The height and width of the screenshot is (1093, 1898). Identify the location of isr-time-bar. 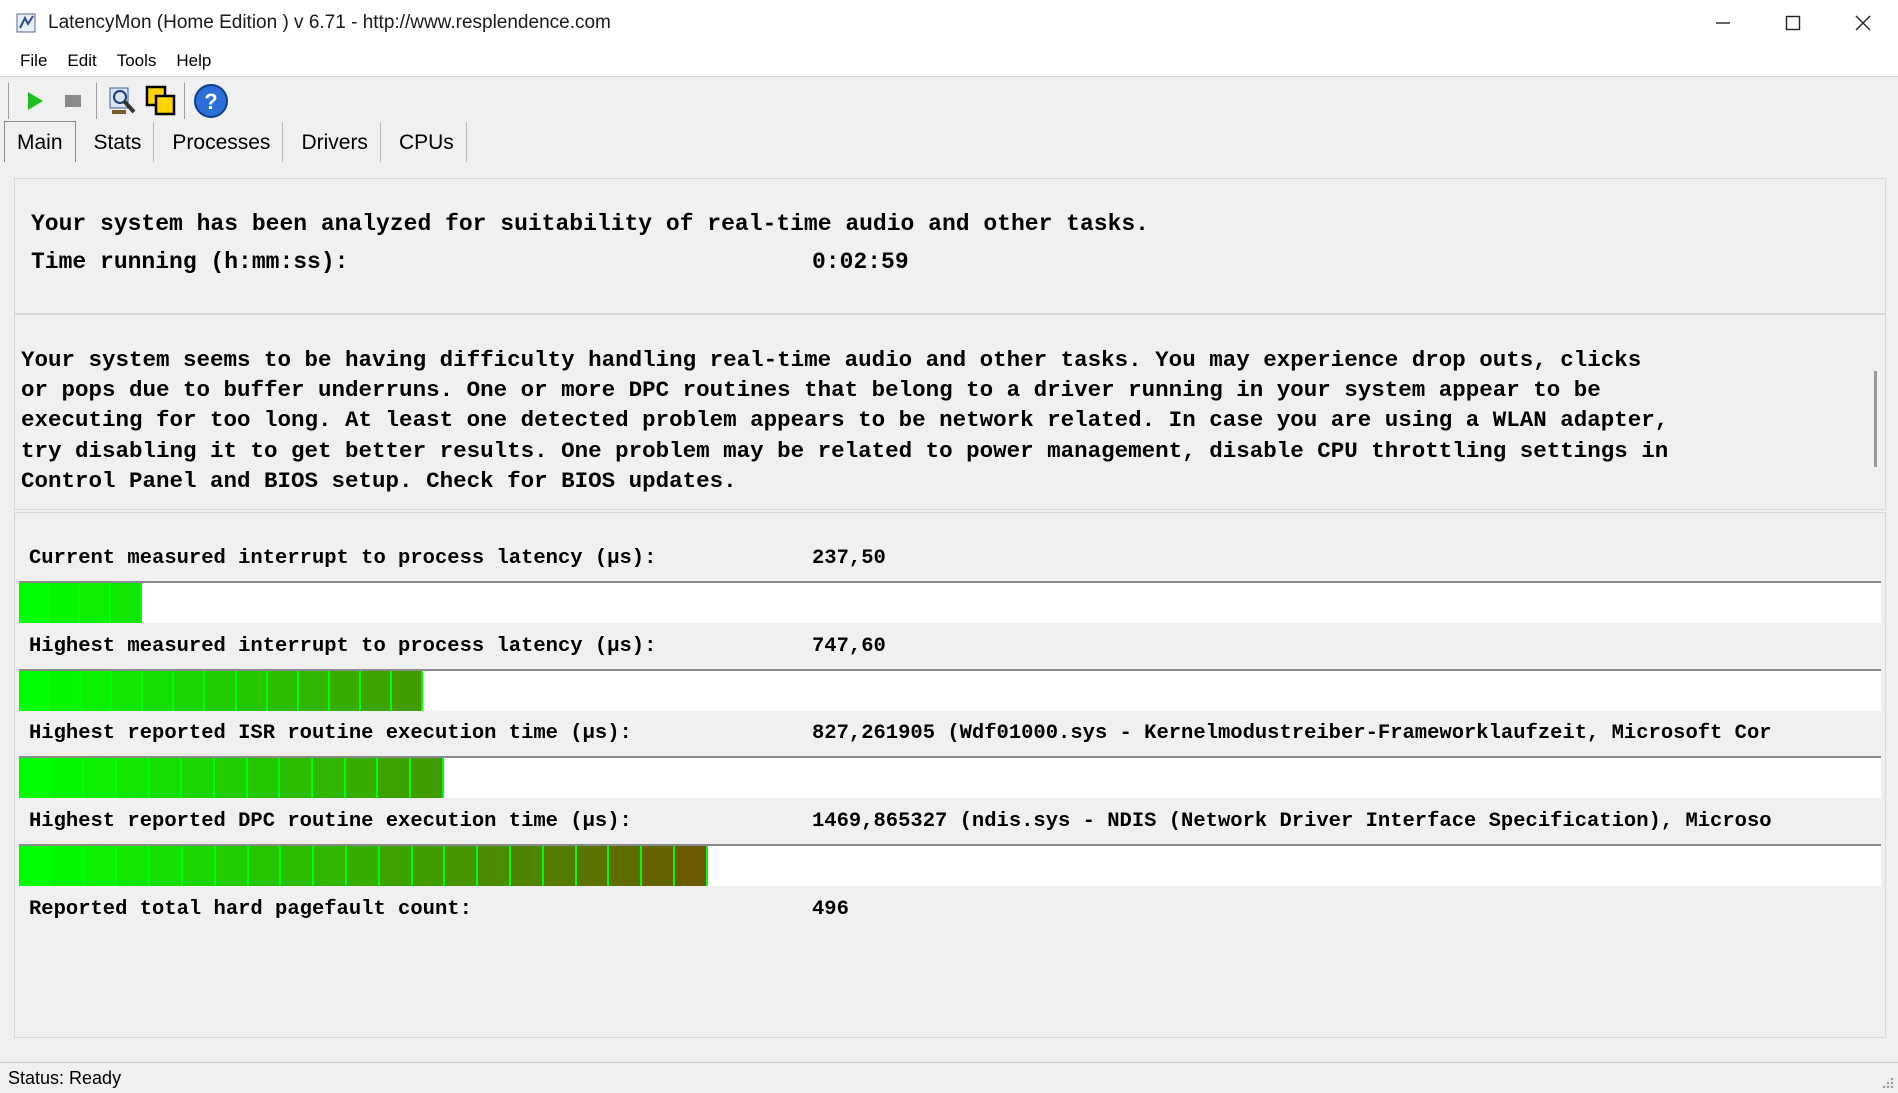
(950, 777).